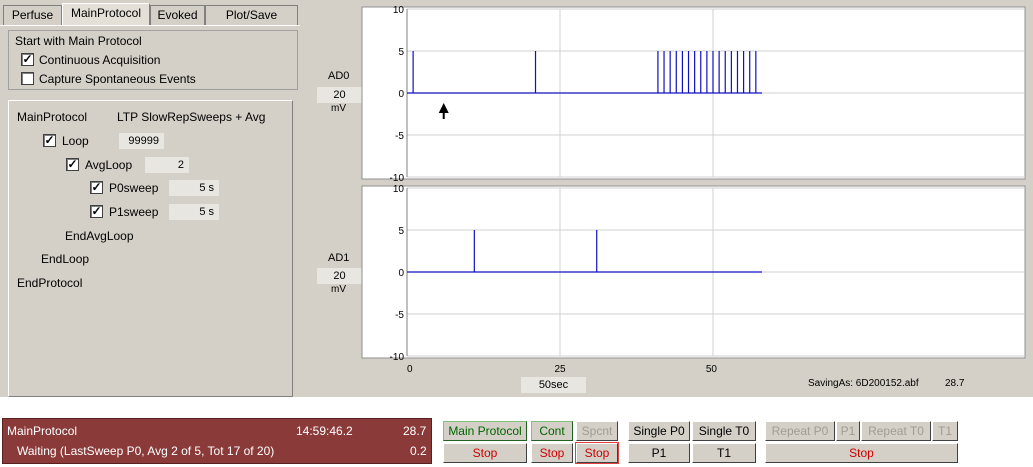 The height and width of the screenshot is (467, 1033). Describe the element at coordinates (724, 453) in the screenshot. I see `t1-button: T1` at that location.